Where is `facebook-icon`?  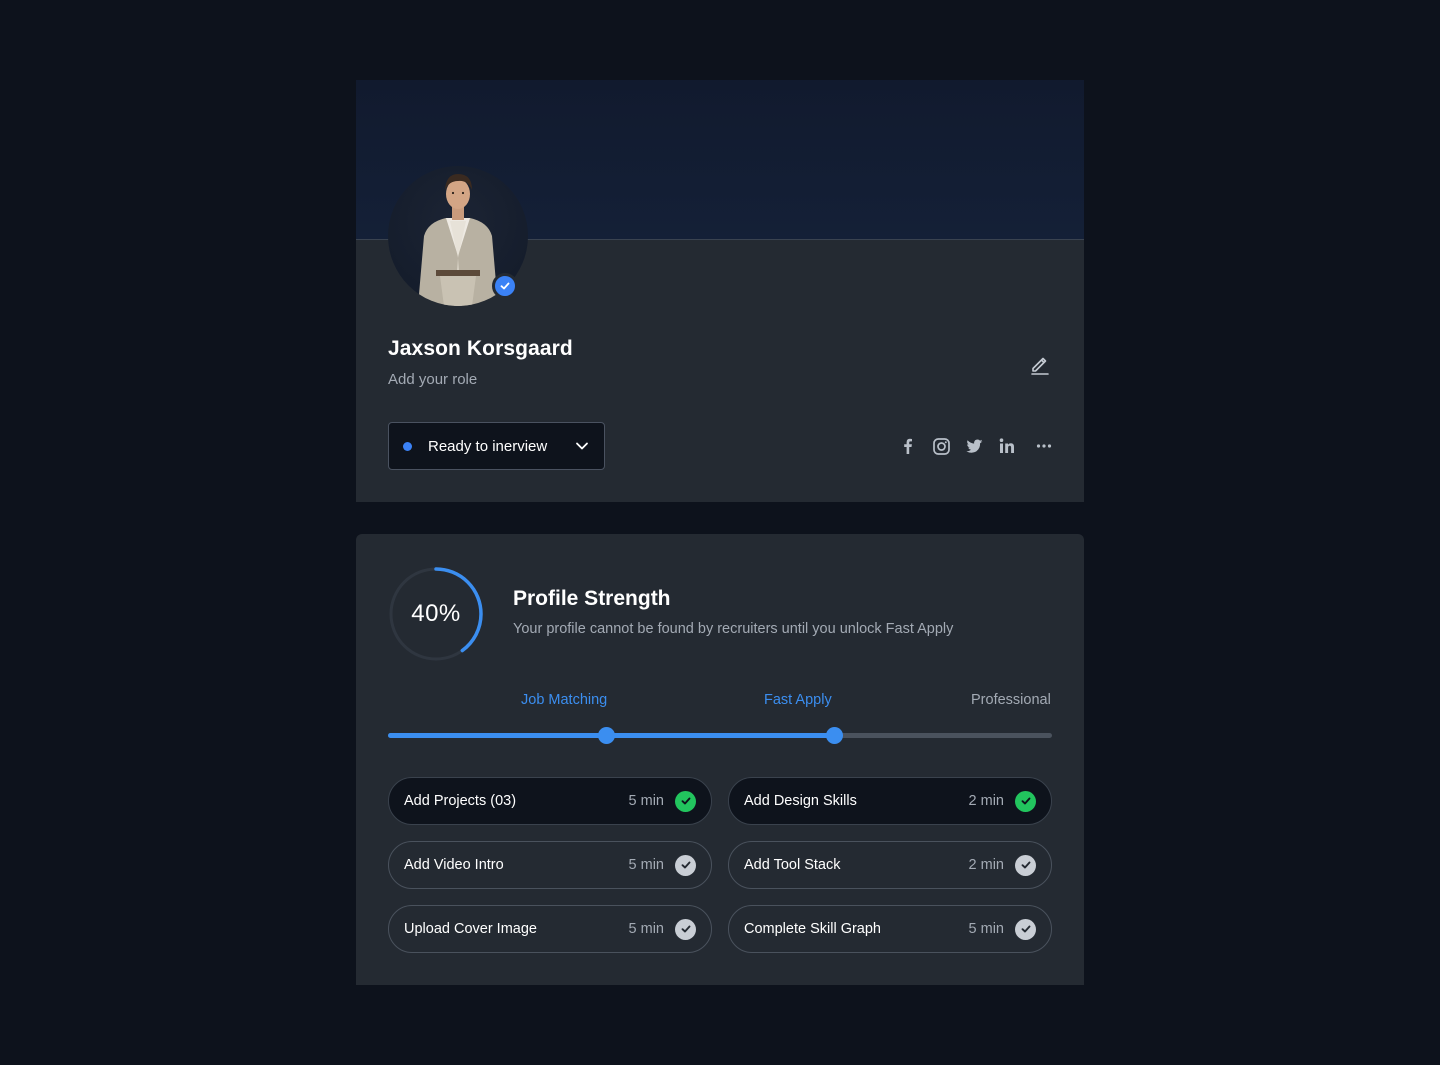
facebook-icon is located at coordinates (908, 446).